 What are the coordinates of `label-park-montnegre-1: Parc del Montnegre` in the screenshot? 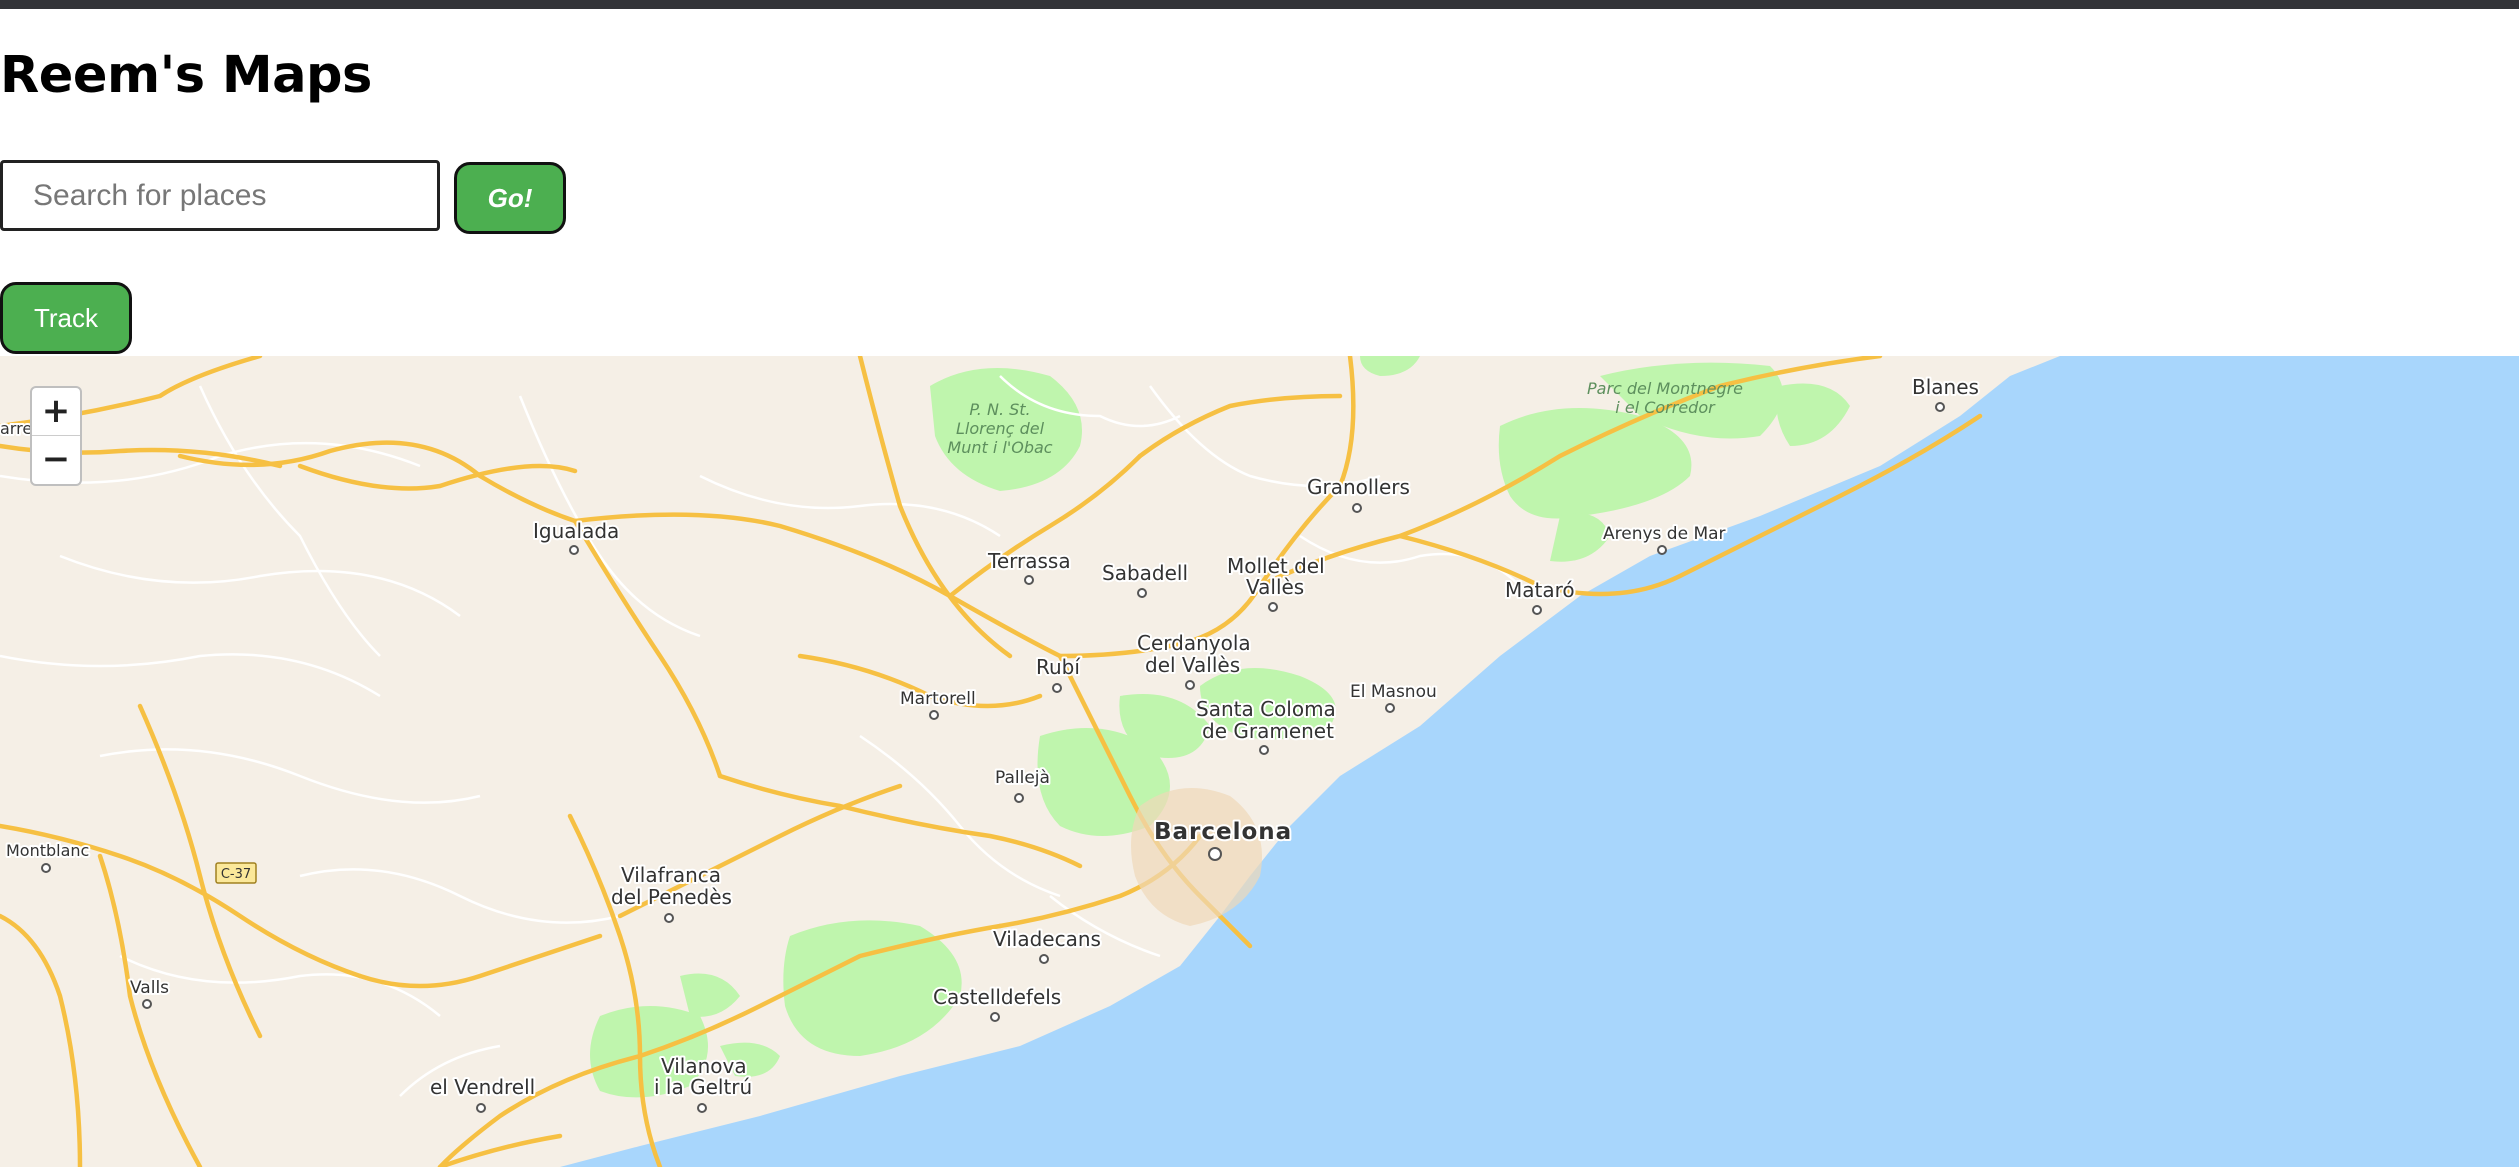 It's located at (1665, 388).